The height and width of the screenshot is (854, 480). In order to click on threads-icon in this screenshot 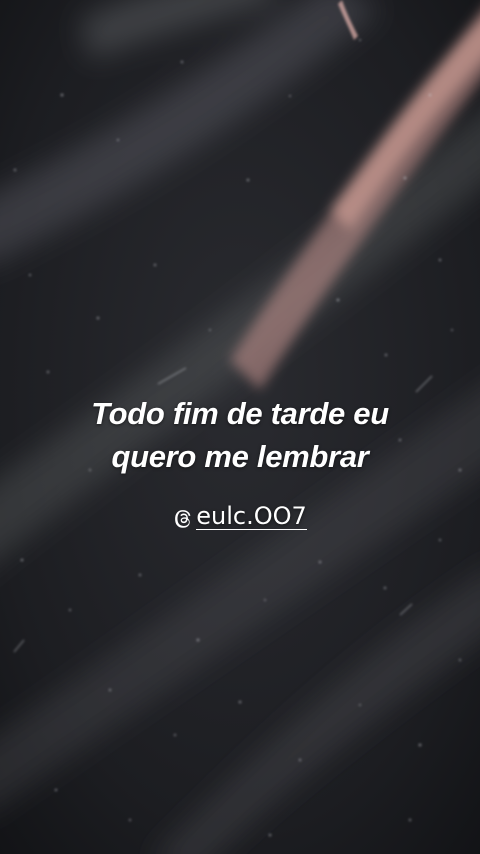, I will do `click(183, 519)`.